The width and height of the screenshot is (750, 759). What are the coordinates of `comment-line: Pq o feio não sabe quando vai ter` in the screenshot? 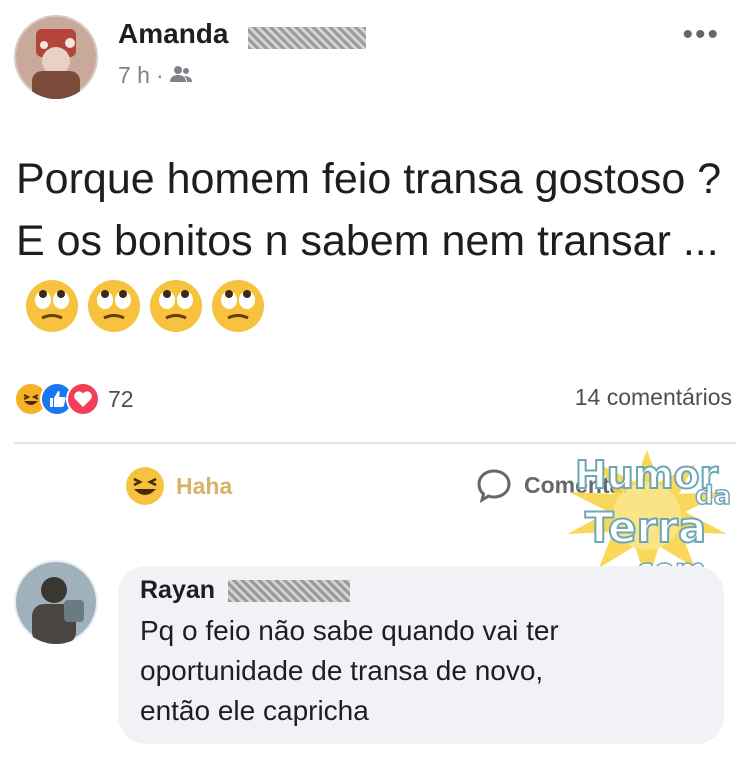 It's located at (349, 630).